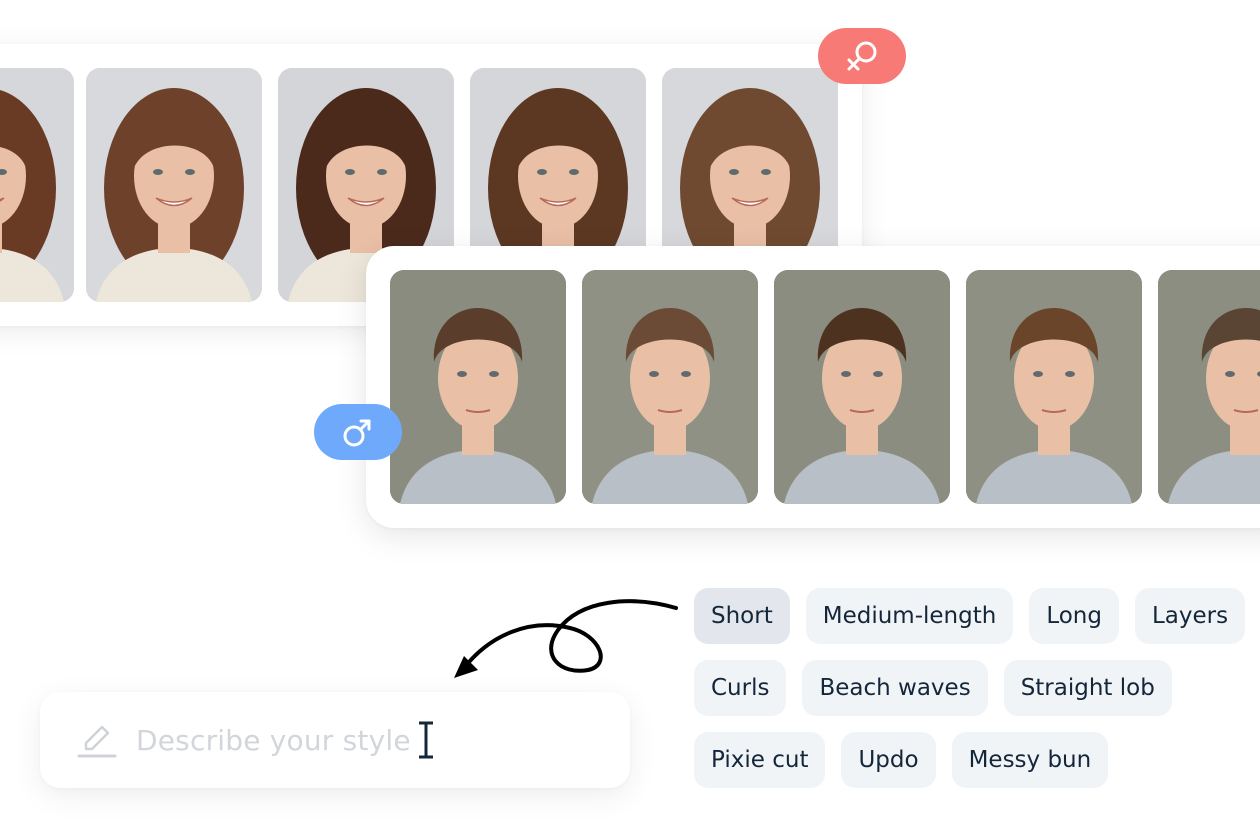 The height and width of the screenshot is (840, 1260). What do you see at coordinates (742, 616) in the screenshot?
I see `chip-short: Short` at bounding box center [742, 616].